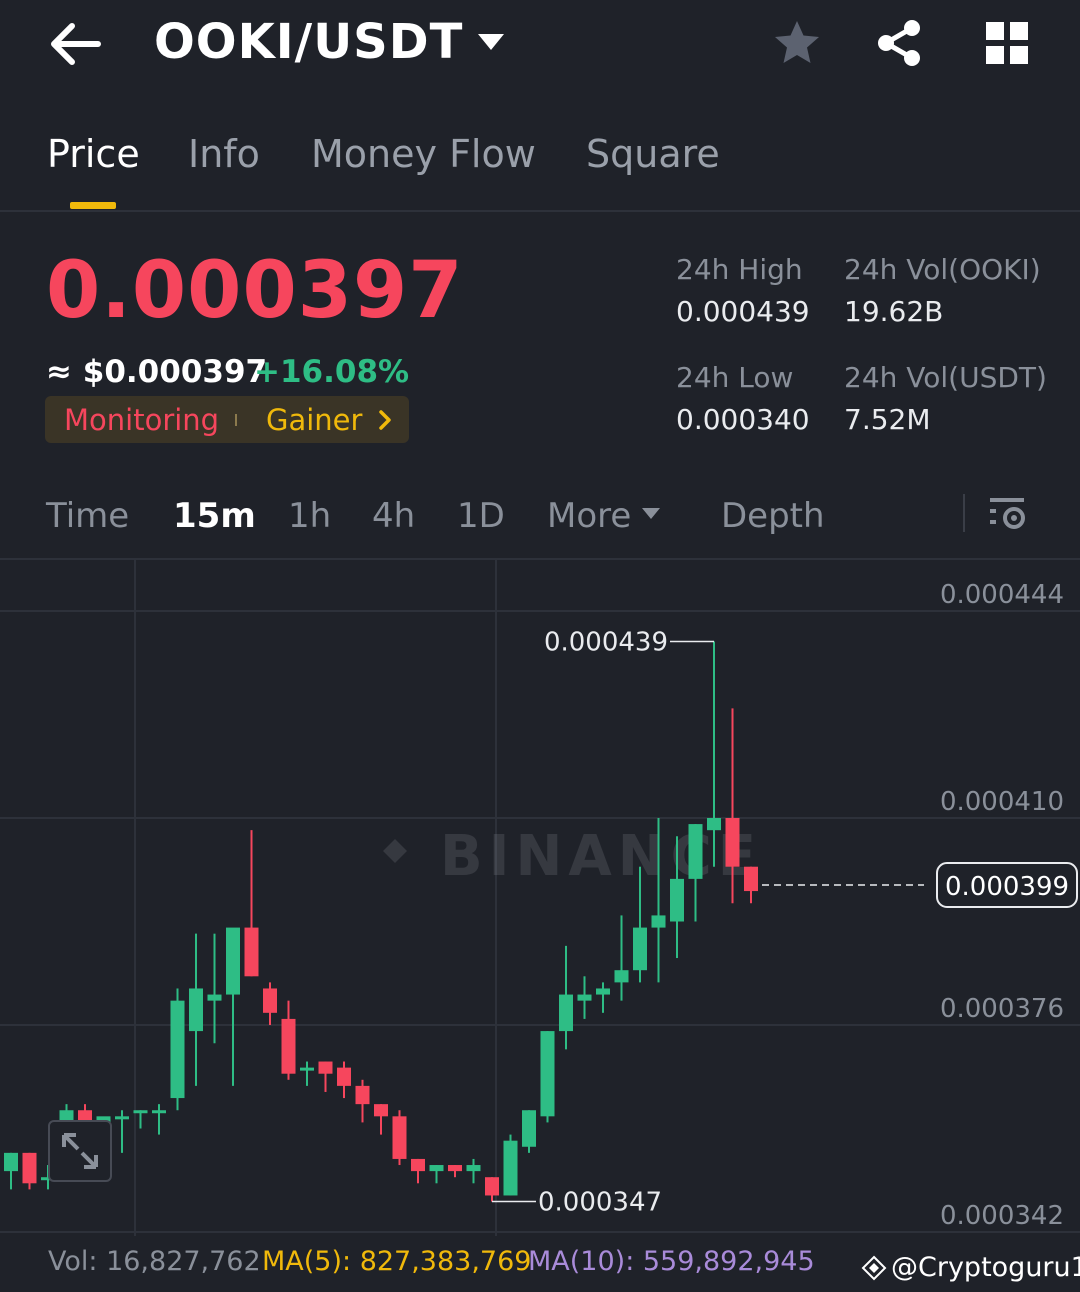 The width and height of the screenshot is (1080, 1292). What do you see at coordinates (314, 420) in the screenshot?
I see `gainer-tag: Gainer` at bounding box center [314, 420].